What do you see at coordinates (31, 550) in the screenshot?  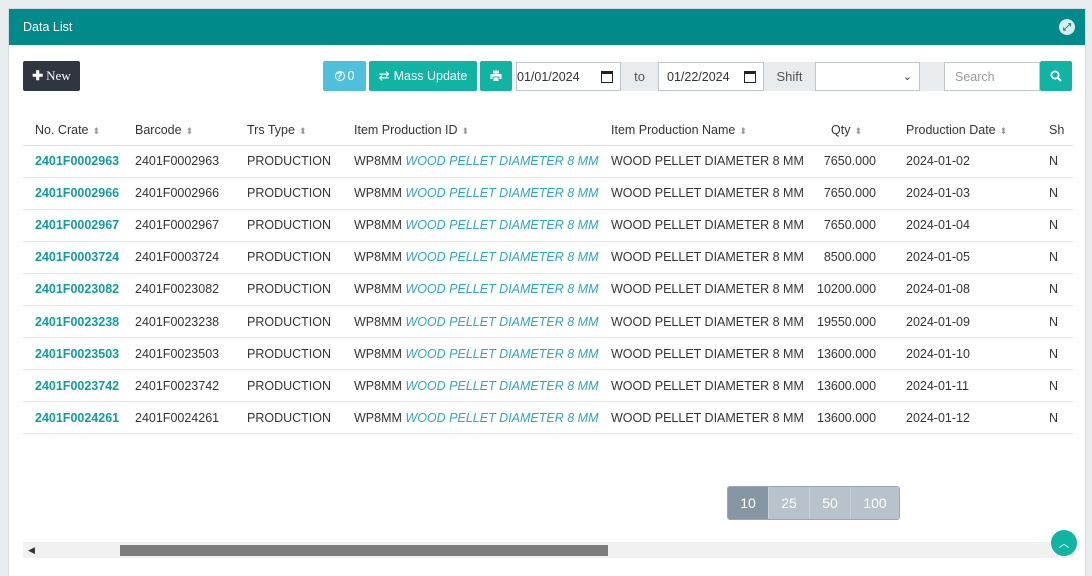 I see `scroll-left-icon: ◀` at bounding box center [31, 550].